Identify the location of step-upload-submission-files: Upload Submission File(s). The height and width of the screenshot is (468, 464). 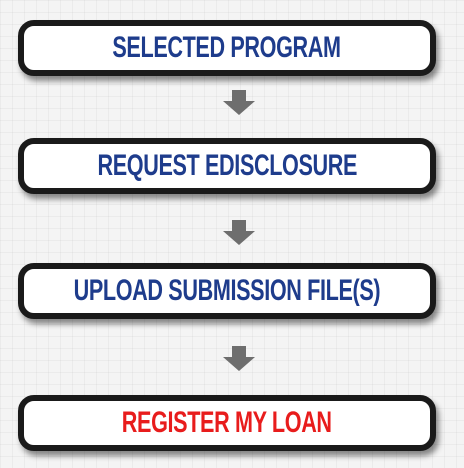
(227, 291).